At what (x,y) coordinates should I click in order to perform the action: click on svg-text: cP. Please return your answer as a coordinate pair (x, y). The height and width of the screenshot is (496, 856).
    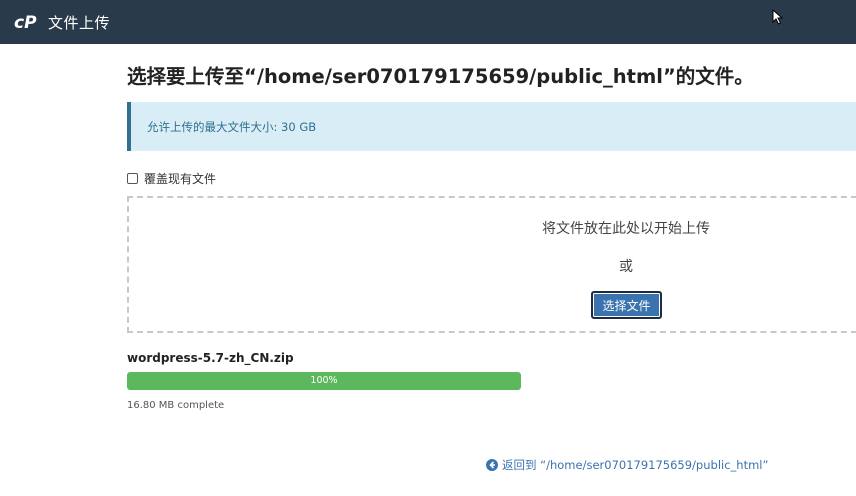
    Looking at the image, I should click on (25, 22).